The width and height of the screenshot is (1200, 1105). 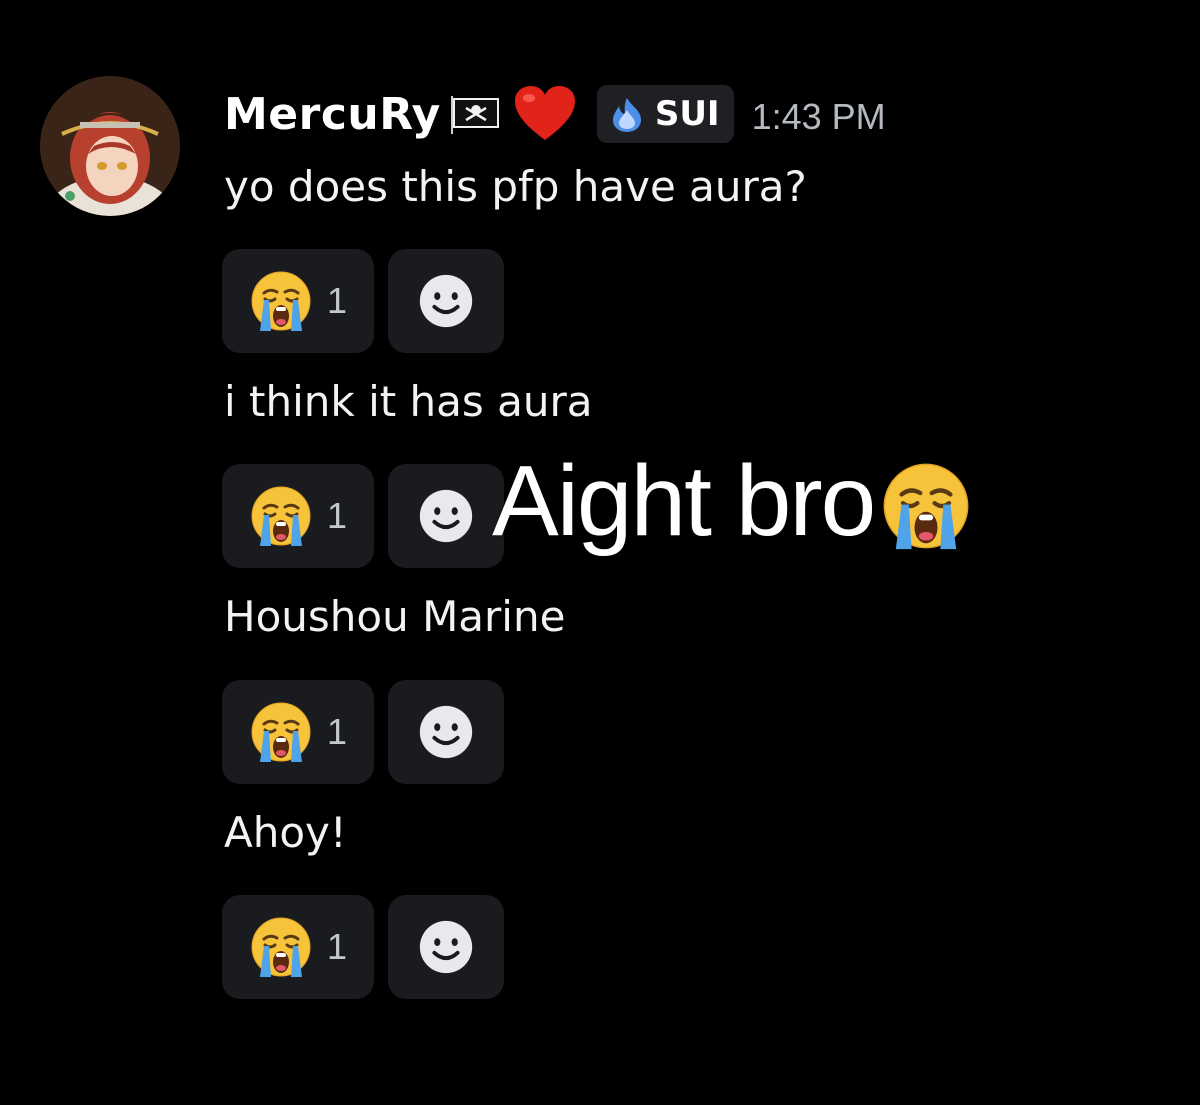 I want to click on pirate-anime-girl-avatar-icon, so click(x=110, y=146).